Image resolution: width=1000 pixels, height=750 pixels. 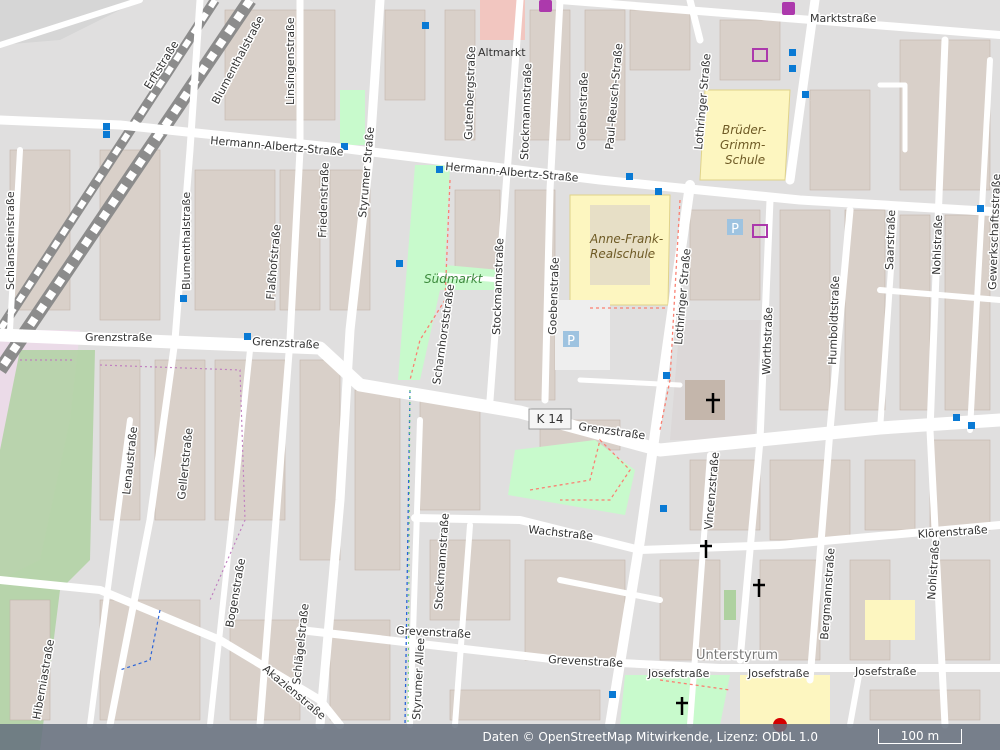 What do you see at coordinates (920, 736) in the screenshot?
I see `scale-bar: 100 m` at bounding box center [920, 736].